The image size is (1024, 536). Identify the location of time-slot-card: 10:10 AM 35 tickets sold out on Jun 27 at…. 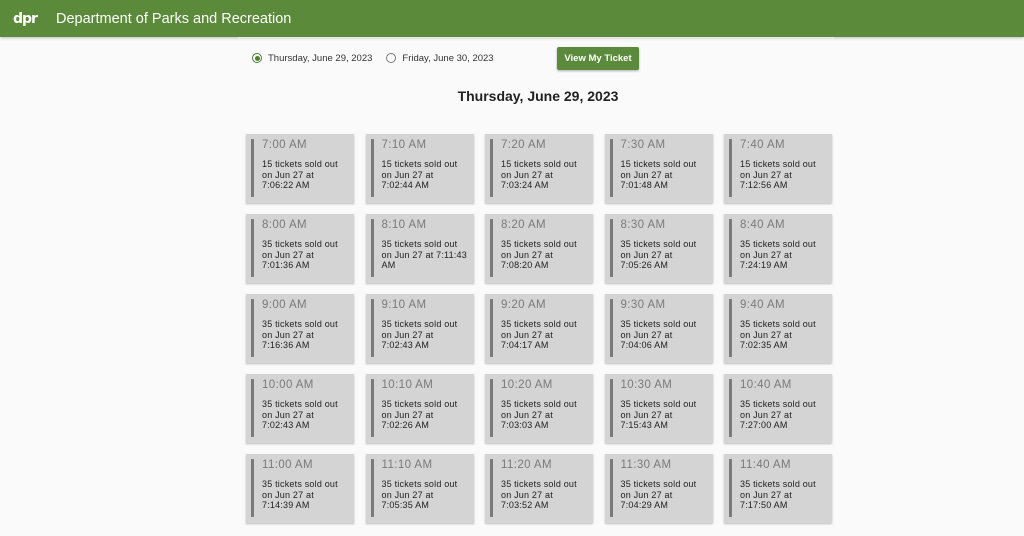
(419, 408).